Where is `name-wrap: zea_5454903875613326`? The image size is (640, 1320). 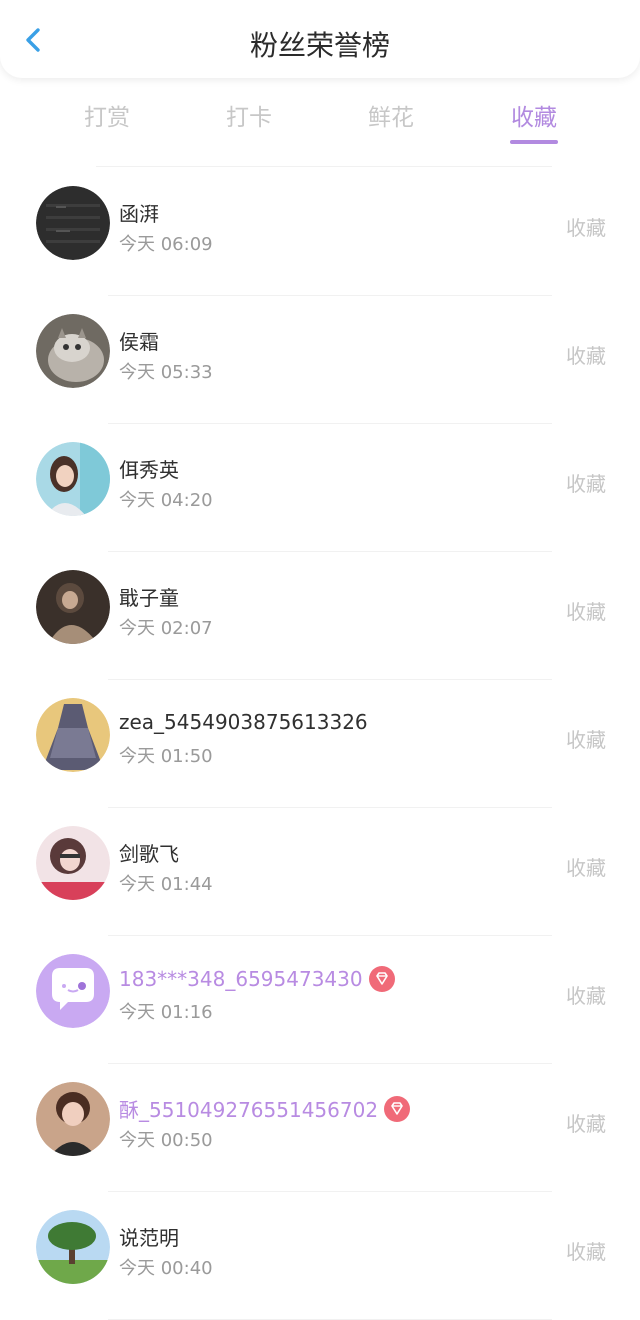
name-wrap: zea_5454903875613326 is located at coordinates (243, 722).